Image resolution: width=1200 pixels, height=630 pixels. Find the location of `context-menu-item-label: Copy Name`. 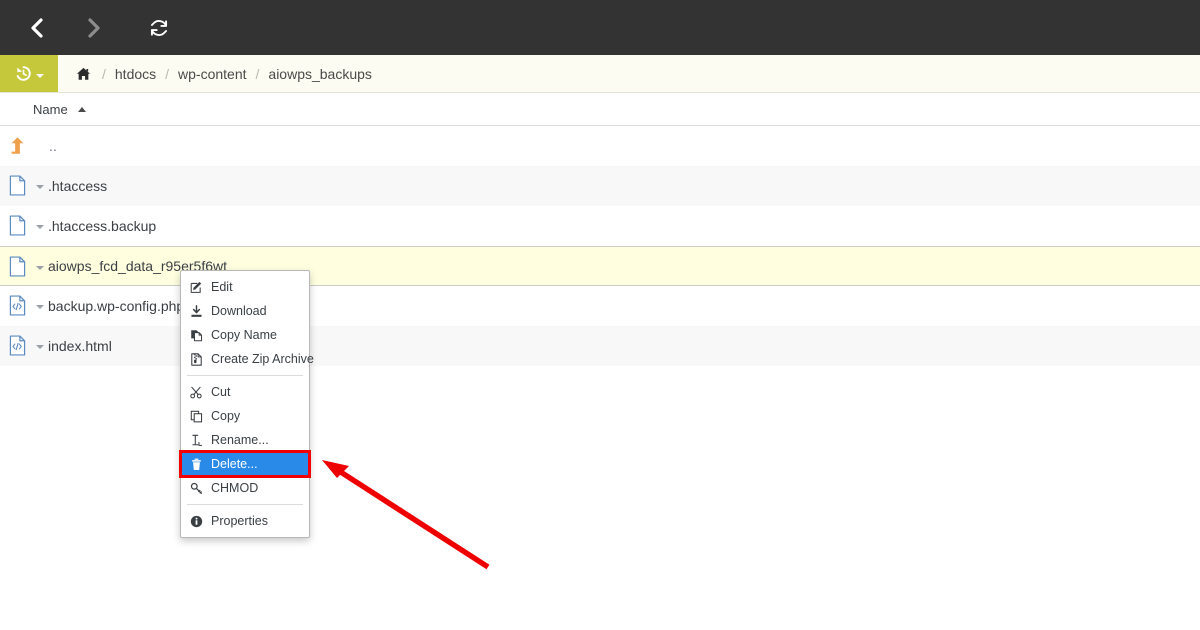

context-menu-item-label: Copy Name is located at coordinates (244, 335).